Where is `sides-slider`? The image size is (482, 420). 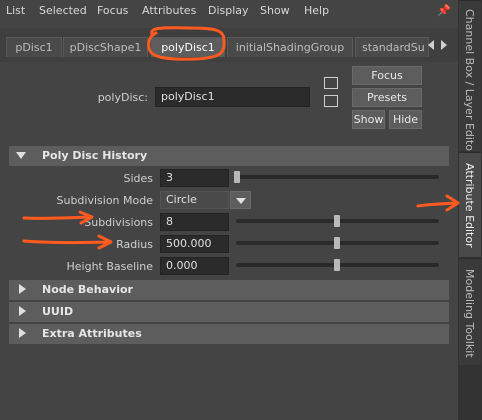
sides-slider is located at coordinates (337, 177).